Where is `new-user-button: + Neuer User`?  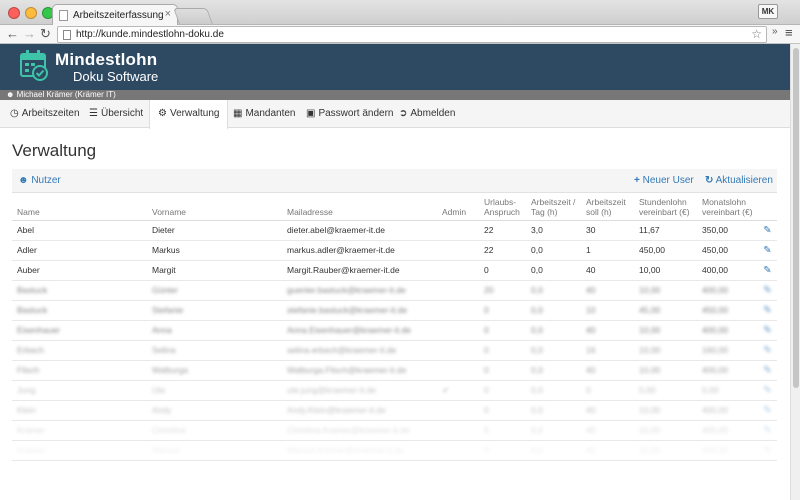
new-user-button: + Neuer User is located at coordinates (664, 180).